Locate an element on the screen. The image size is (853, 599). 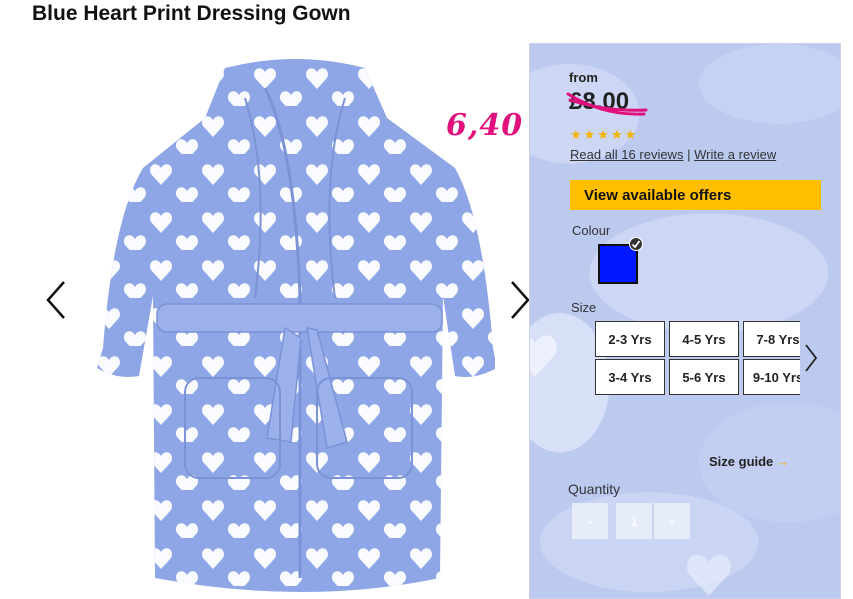
chevron-right-icon is located at coordinates (811, 358).